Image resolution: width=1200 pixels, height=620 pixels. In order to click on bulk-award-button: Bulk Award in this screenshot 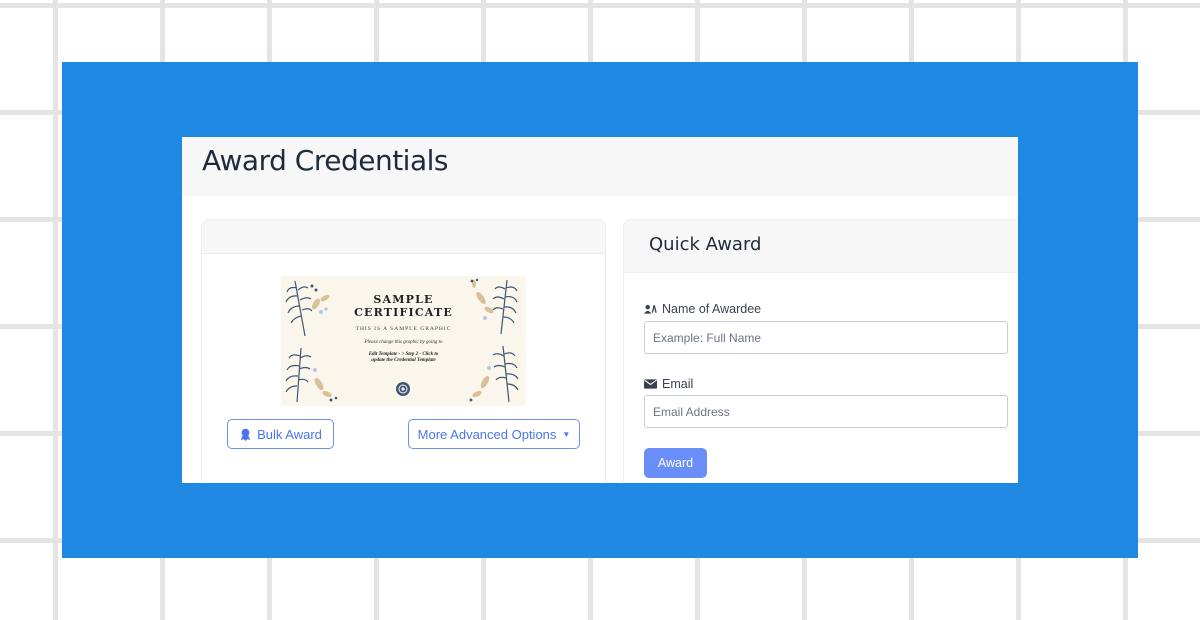, I will do `click(280, 434)`.